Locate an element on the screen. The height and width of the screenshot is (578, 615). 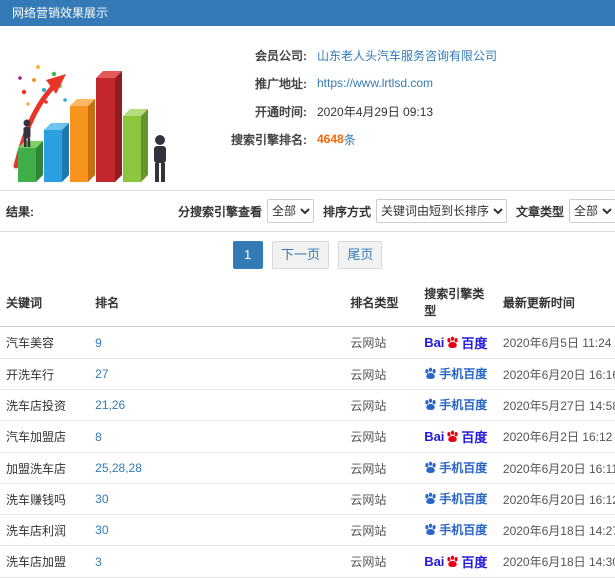
engine-filter-select: 全部 is located at coordinates (291, 211).